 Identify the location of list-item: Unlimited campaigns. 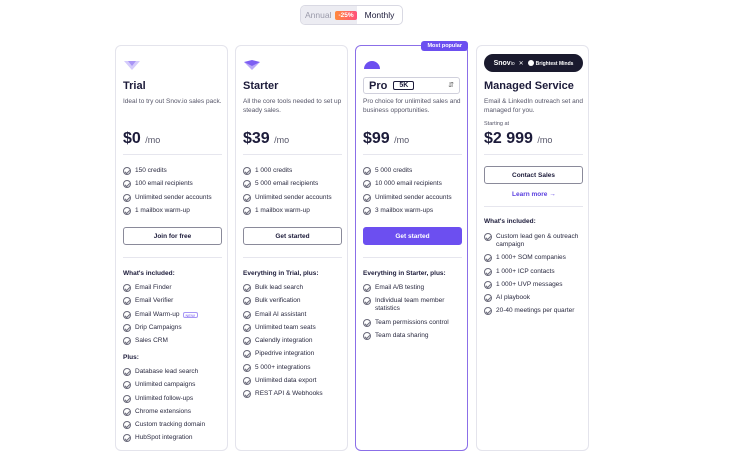
(174, 385).